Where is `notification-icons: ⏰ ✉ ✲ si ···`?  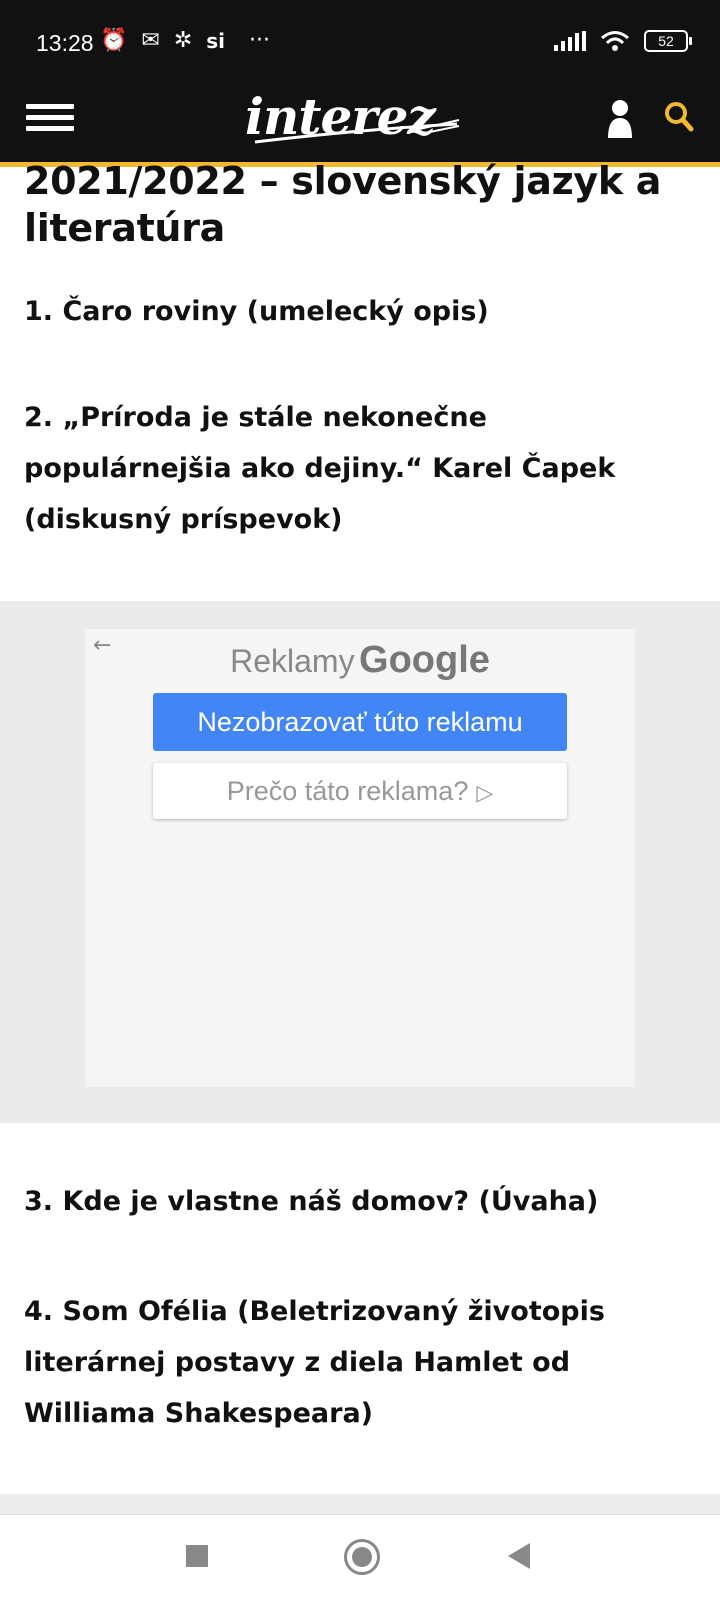
notification-icons: ⏰ ✉ ✲ si ··· is located at coordinates (185, 40).